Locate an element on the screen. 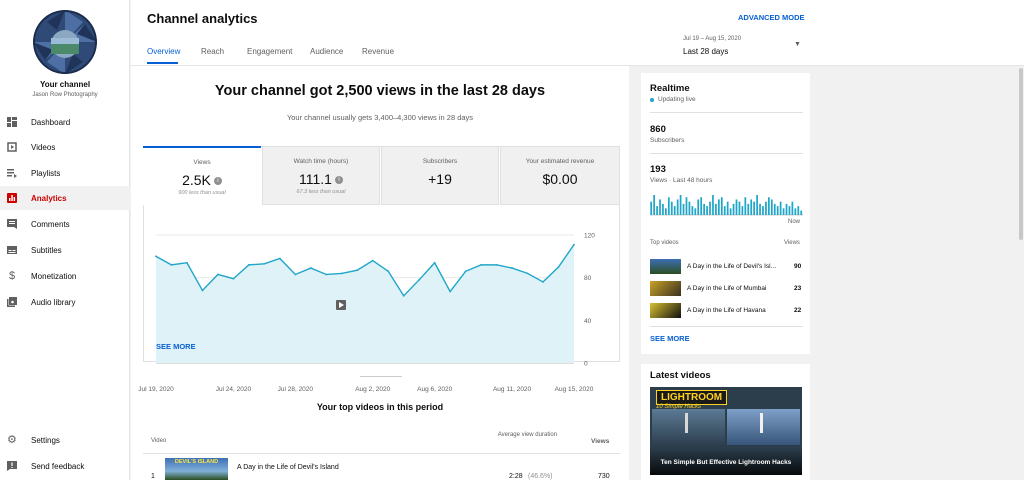 The height and width of the screenshot is (480, 1024). tab-engagement: Engagement is located at coordinates (269, 51).